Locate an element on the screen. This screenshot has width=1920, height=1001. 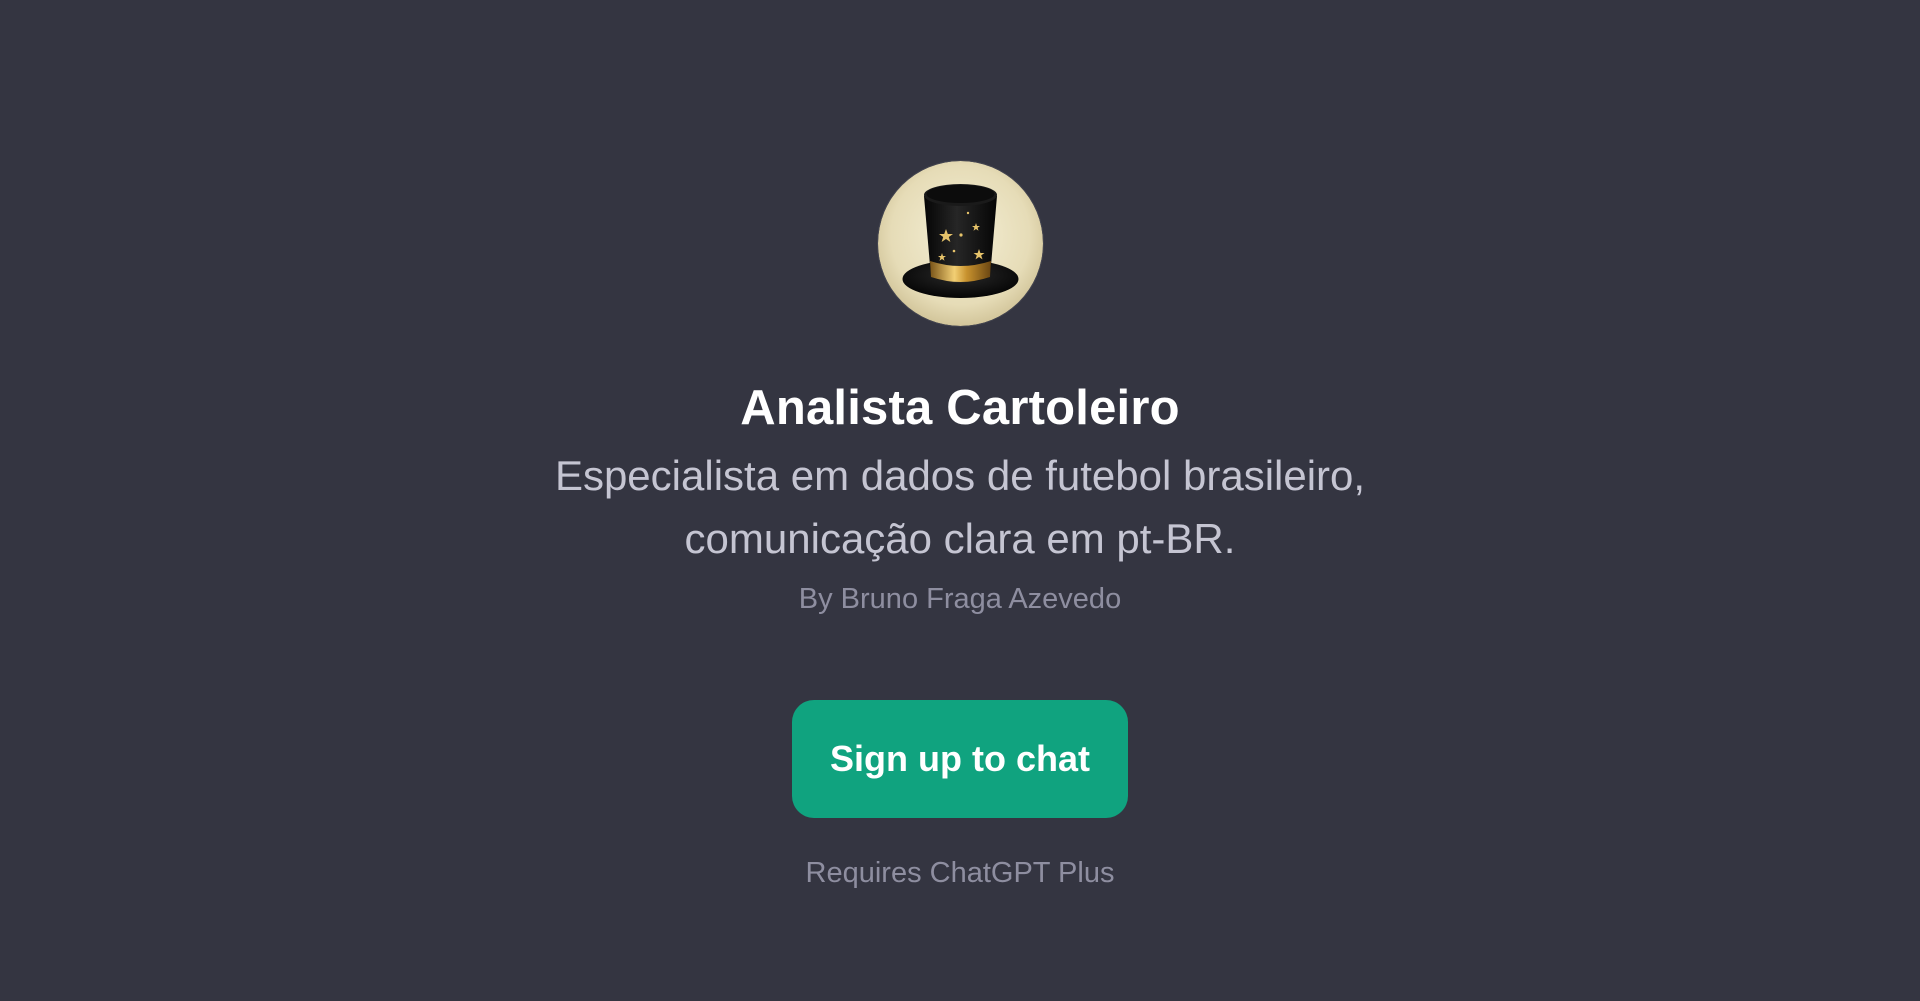
gpt-avatar is located at coordinates (960, 243).